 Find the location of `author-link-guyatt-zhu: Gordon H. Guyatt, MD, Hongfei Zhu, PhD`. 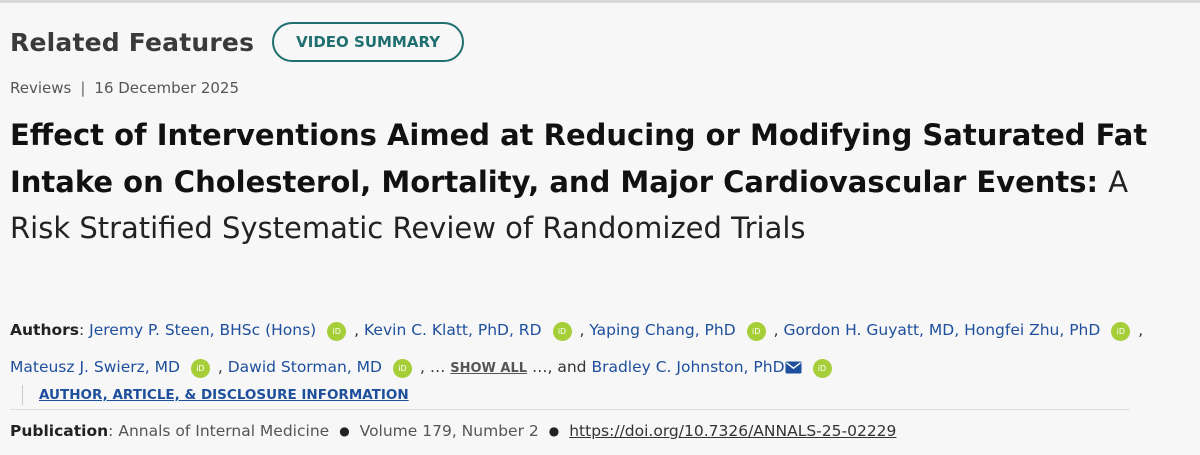

author-link-guyatt-zhu: Gordon H. Guyatt, MD, Hongfei Zhu, PhD is located at coordinates (941, 330).